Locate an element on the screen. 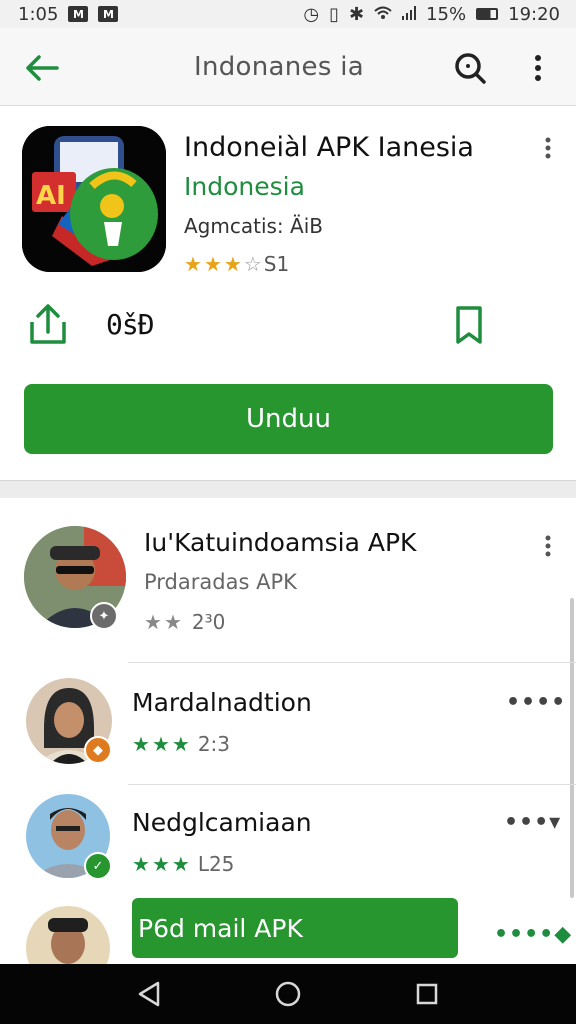  alarm-icon: ◷ is located at coordinates (311, 14).